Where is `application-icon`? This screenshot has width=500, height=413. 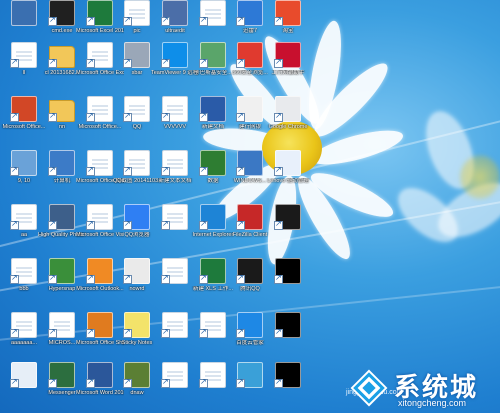
application-icon is located at coordinates (24, 13).